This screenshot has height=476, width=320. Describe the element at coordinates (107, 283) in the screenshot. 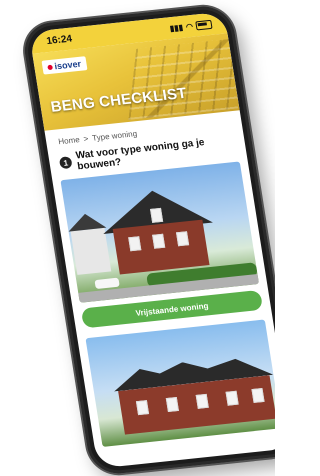

I see `car-shape` at that location.